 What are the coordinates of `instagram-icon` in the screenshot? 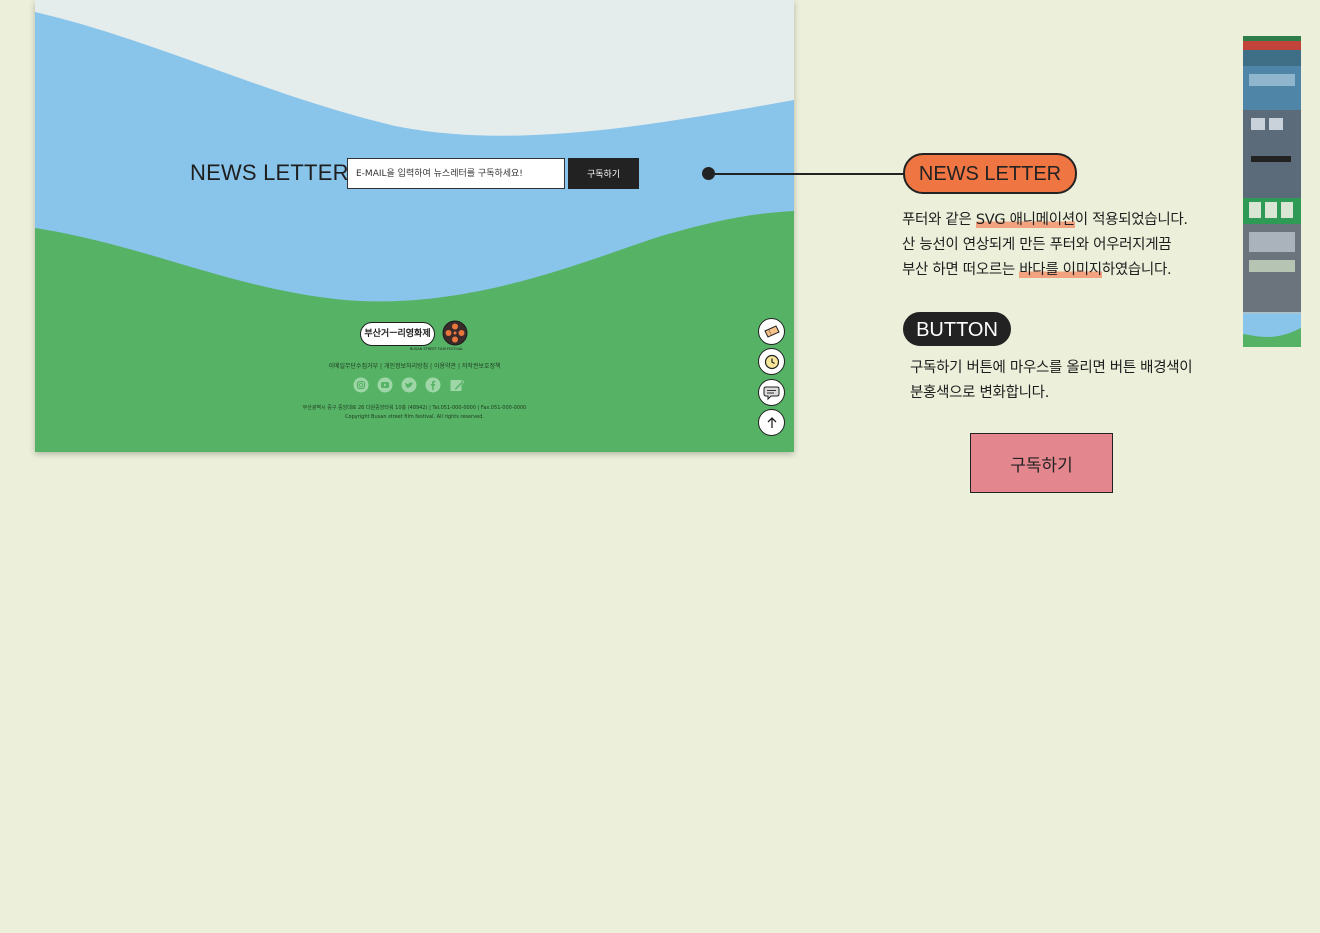 It's located at (361, 385).